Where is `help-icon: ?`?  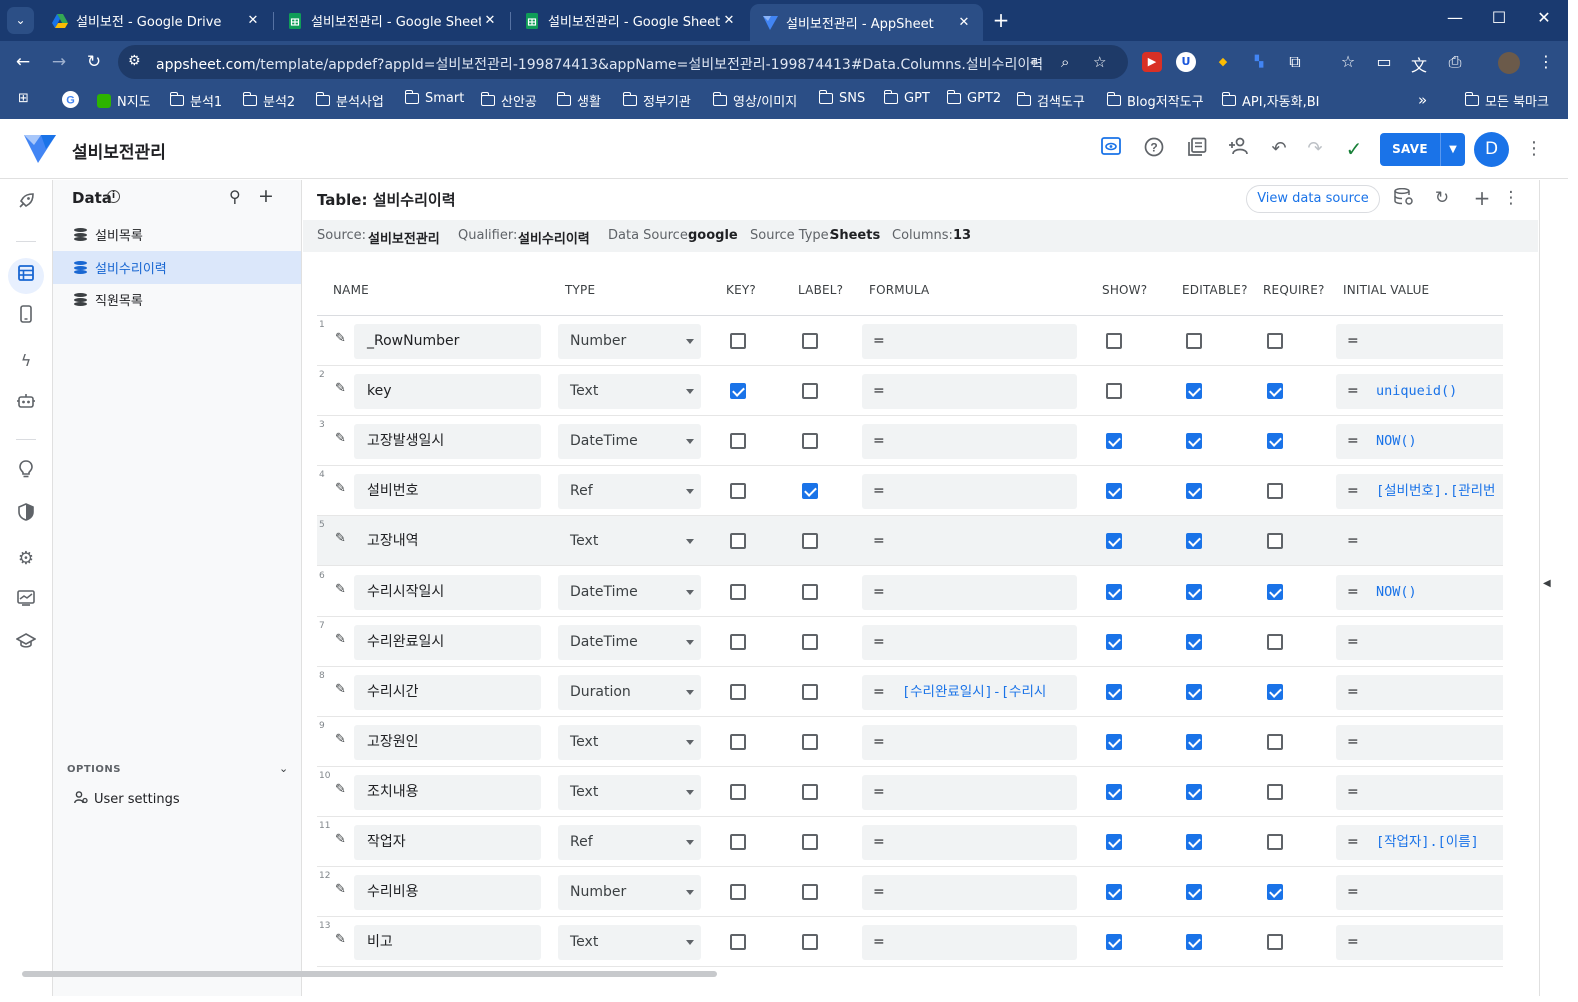
help-icon: ? is located at coordinates (1154, 149).